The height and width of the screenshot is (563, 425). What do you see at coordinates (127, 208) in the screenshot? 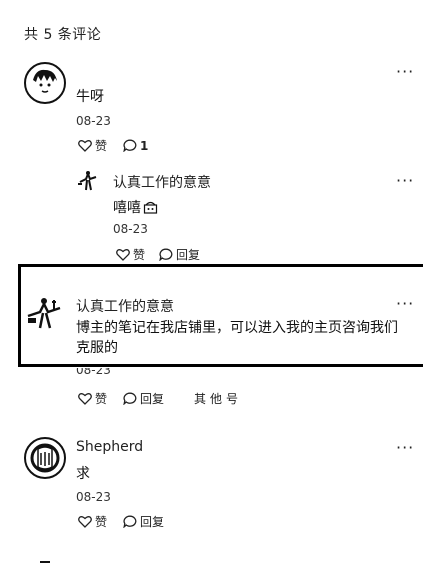
I see `comment-text-content: 嘻嘻` at bounding box center [127, 208].